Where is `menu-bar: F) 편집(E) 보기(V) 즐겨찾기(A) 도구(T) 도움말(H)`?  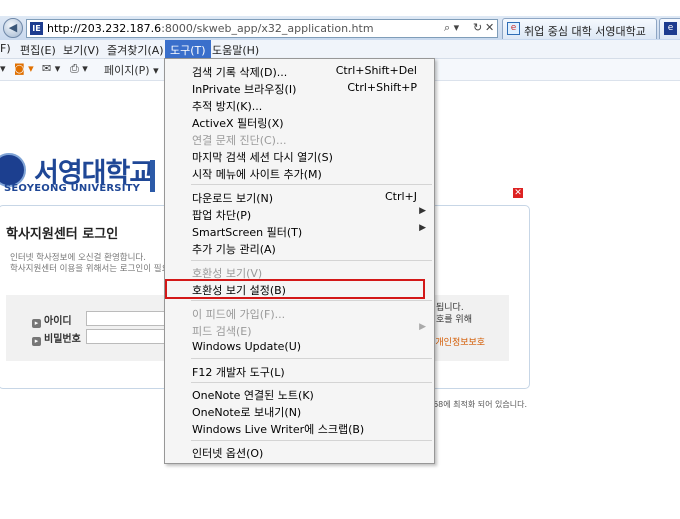 menu-bar: F) 편집(E) 보기(V) 즐겨찾기(A) 도구(T) 도움말(H) is located at coordinates (340, 49).